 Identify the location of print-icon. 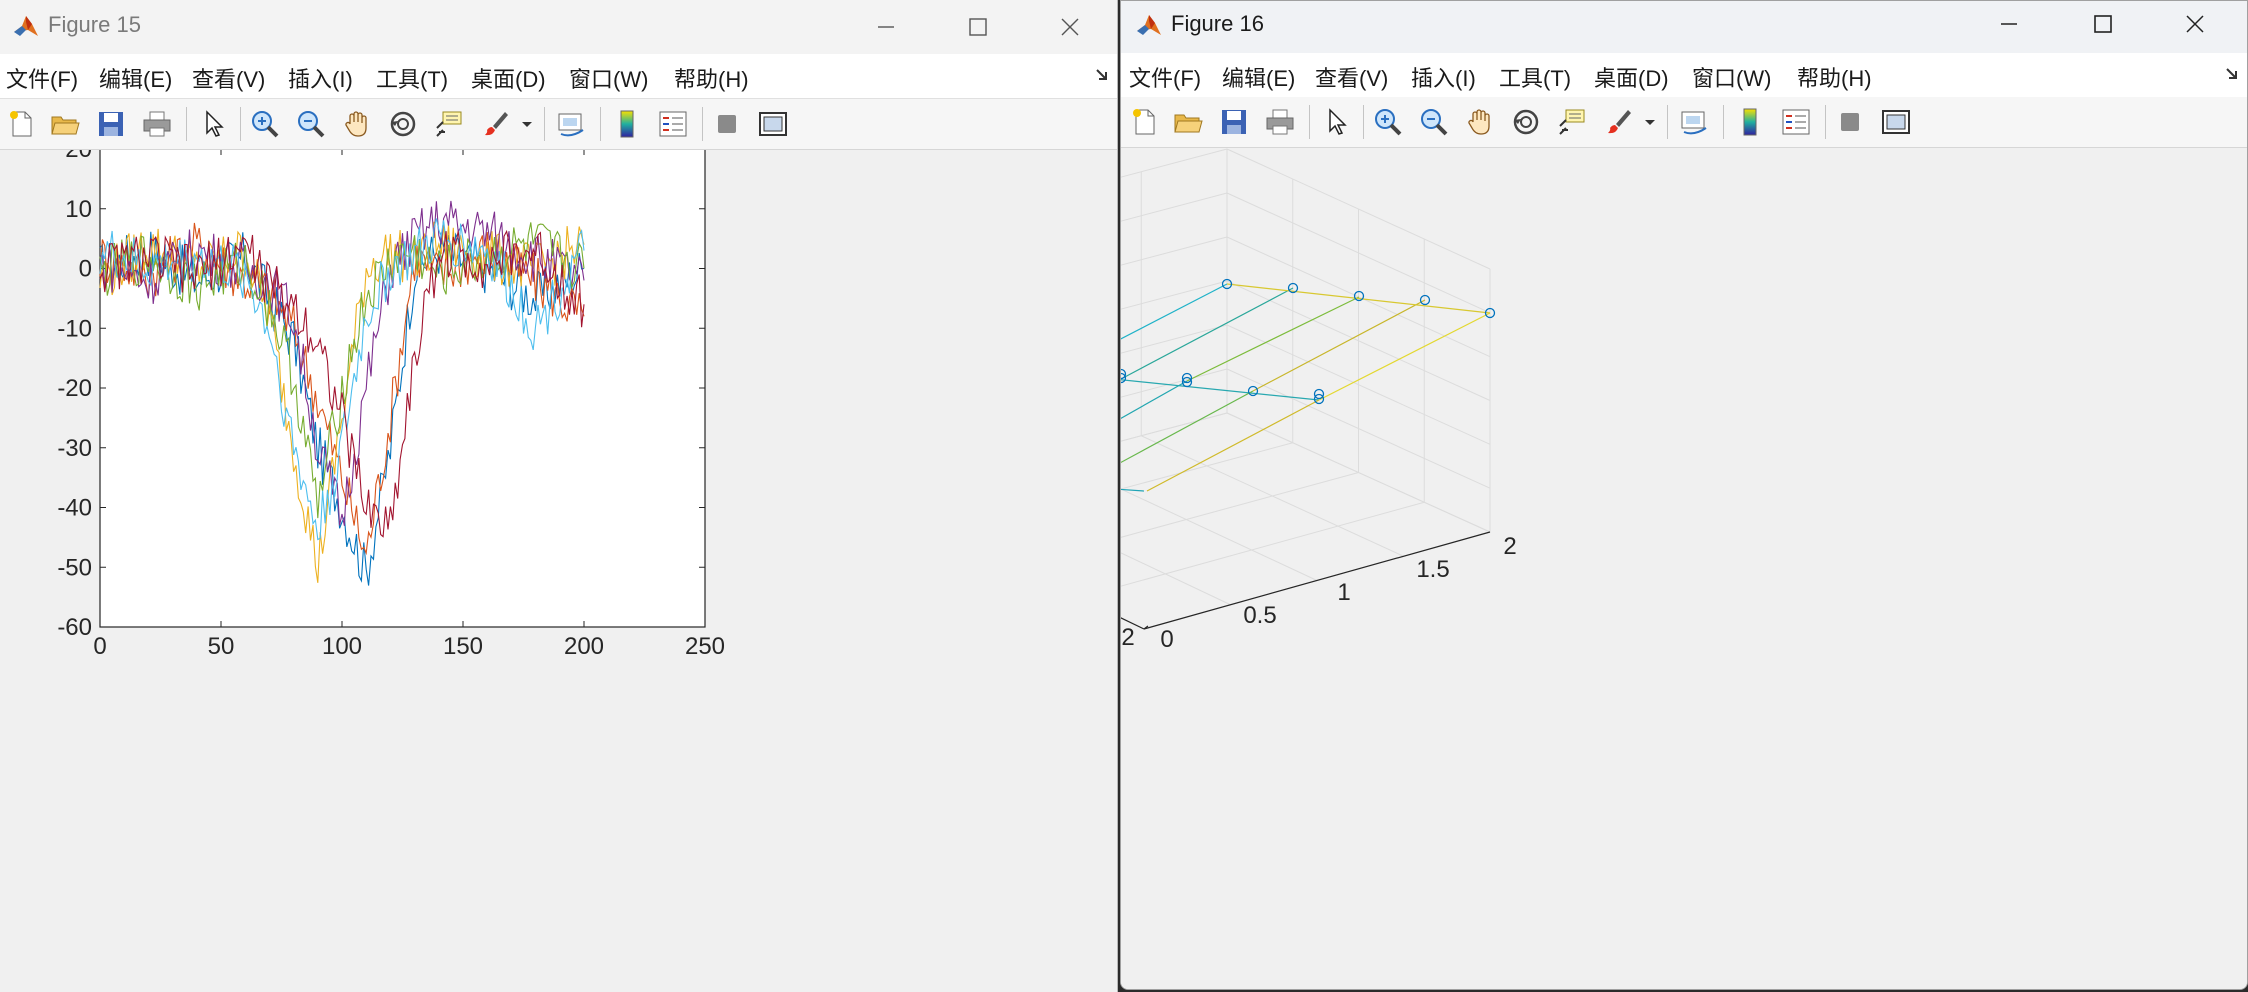
(157, 124).